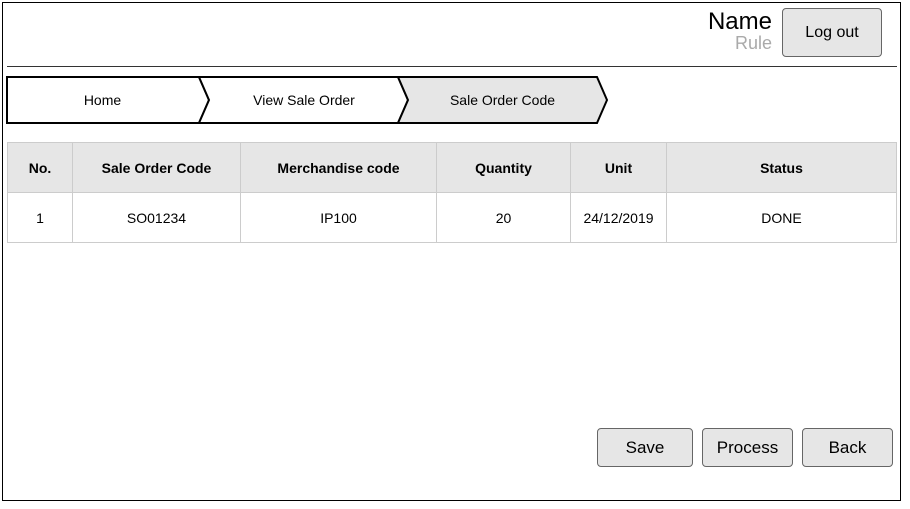 This screenshot has width=910, height=509. I want to click on user-role: Rule, so click(753, 43).